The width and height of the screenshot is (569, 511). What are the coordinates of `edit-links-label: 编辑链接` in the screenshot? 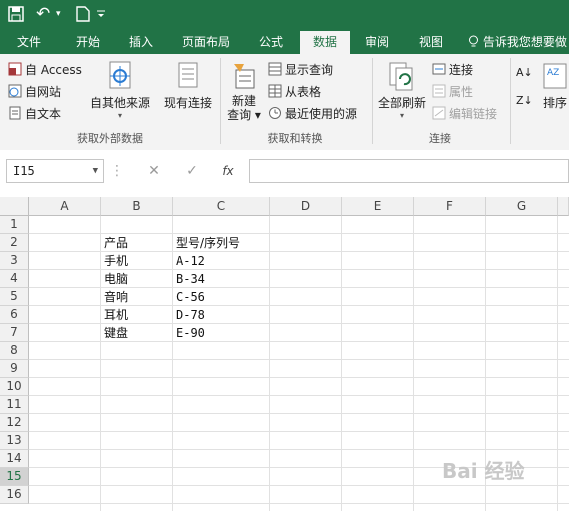 It's located at (473, 113).